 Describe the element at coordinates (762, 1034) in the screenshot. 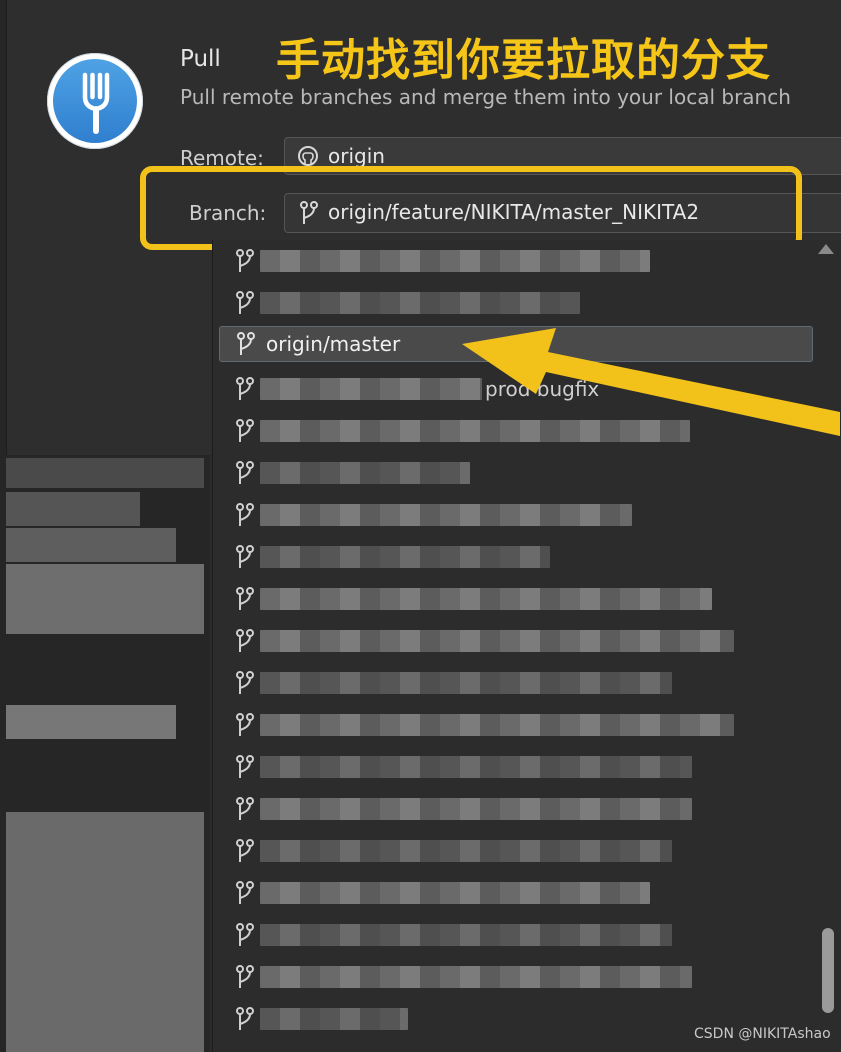

I see `watermark: CSDN @NIKITAshao` at that location.